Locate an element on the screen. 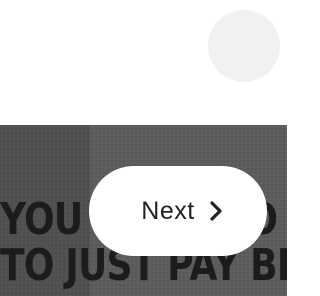 The image size is (320, 296). decorative-circle is located at coordinates (244, 46).